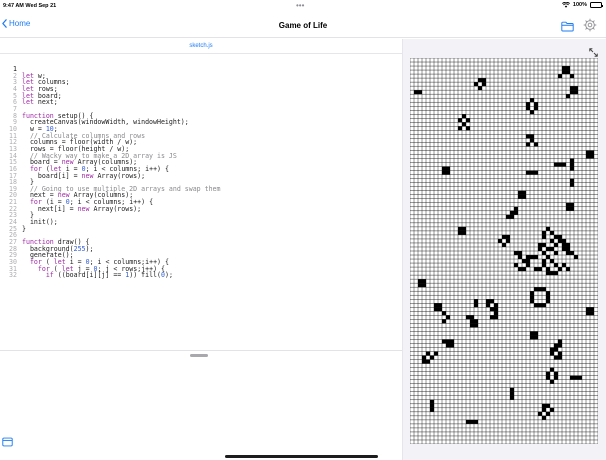 The height and width of the screenshot is (460, 606). What do you see at coordinates (590, 25) in the screenshot?
I see `gear-icon` at bounding box center [590, 25].